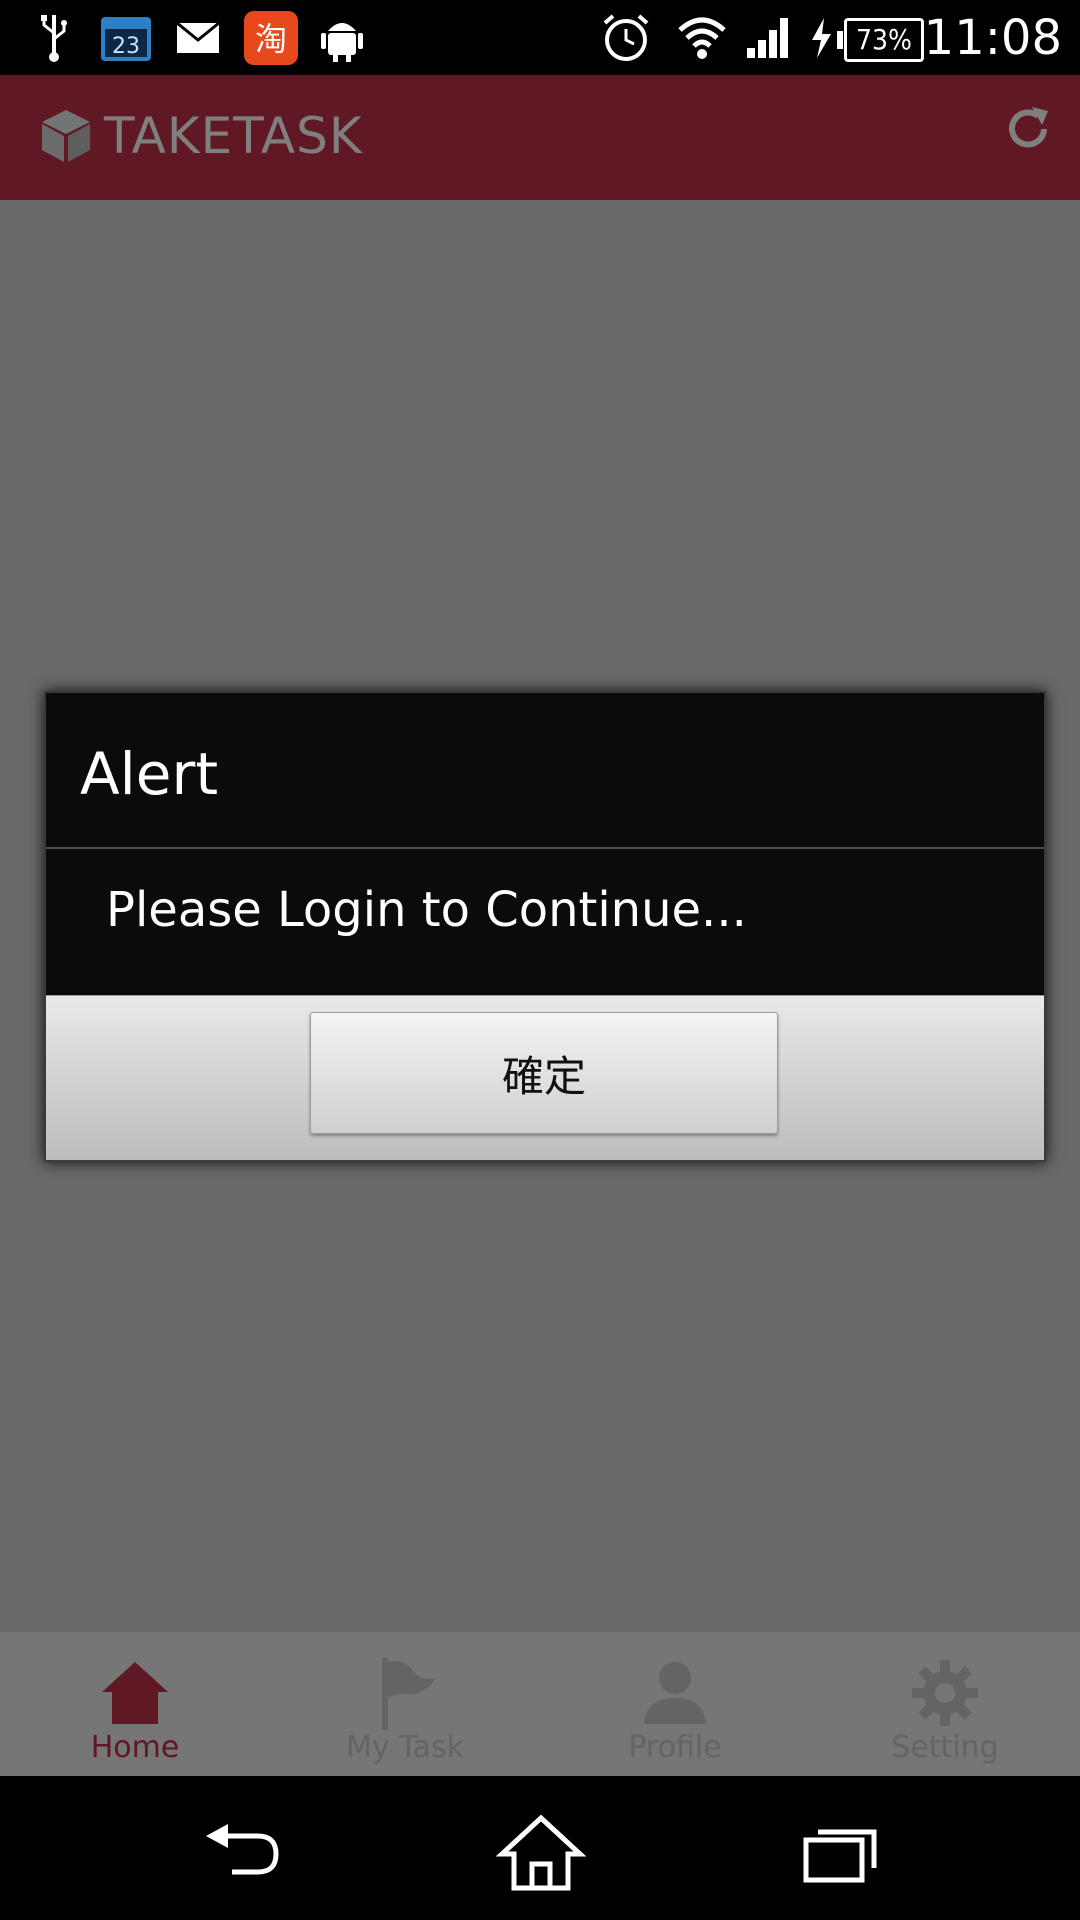 Image resolution: width=1080 pixels, height=1920 pixels. What do you see at coordinates (880, 40) in the screenshot?
I see `battery-indicator: 73%` at bounding box center [880, 40].